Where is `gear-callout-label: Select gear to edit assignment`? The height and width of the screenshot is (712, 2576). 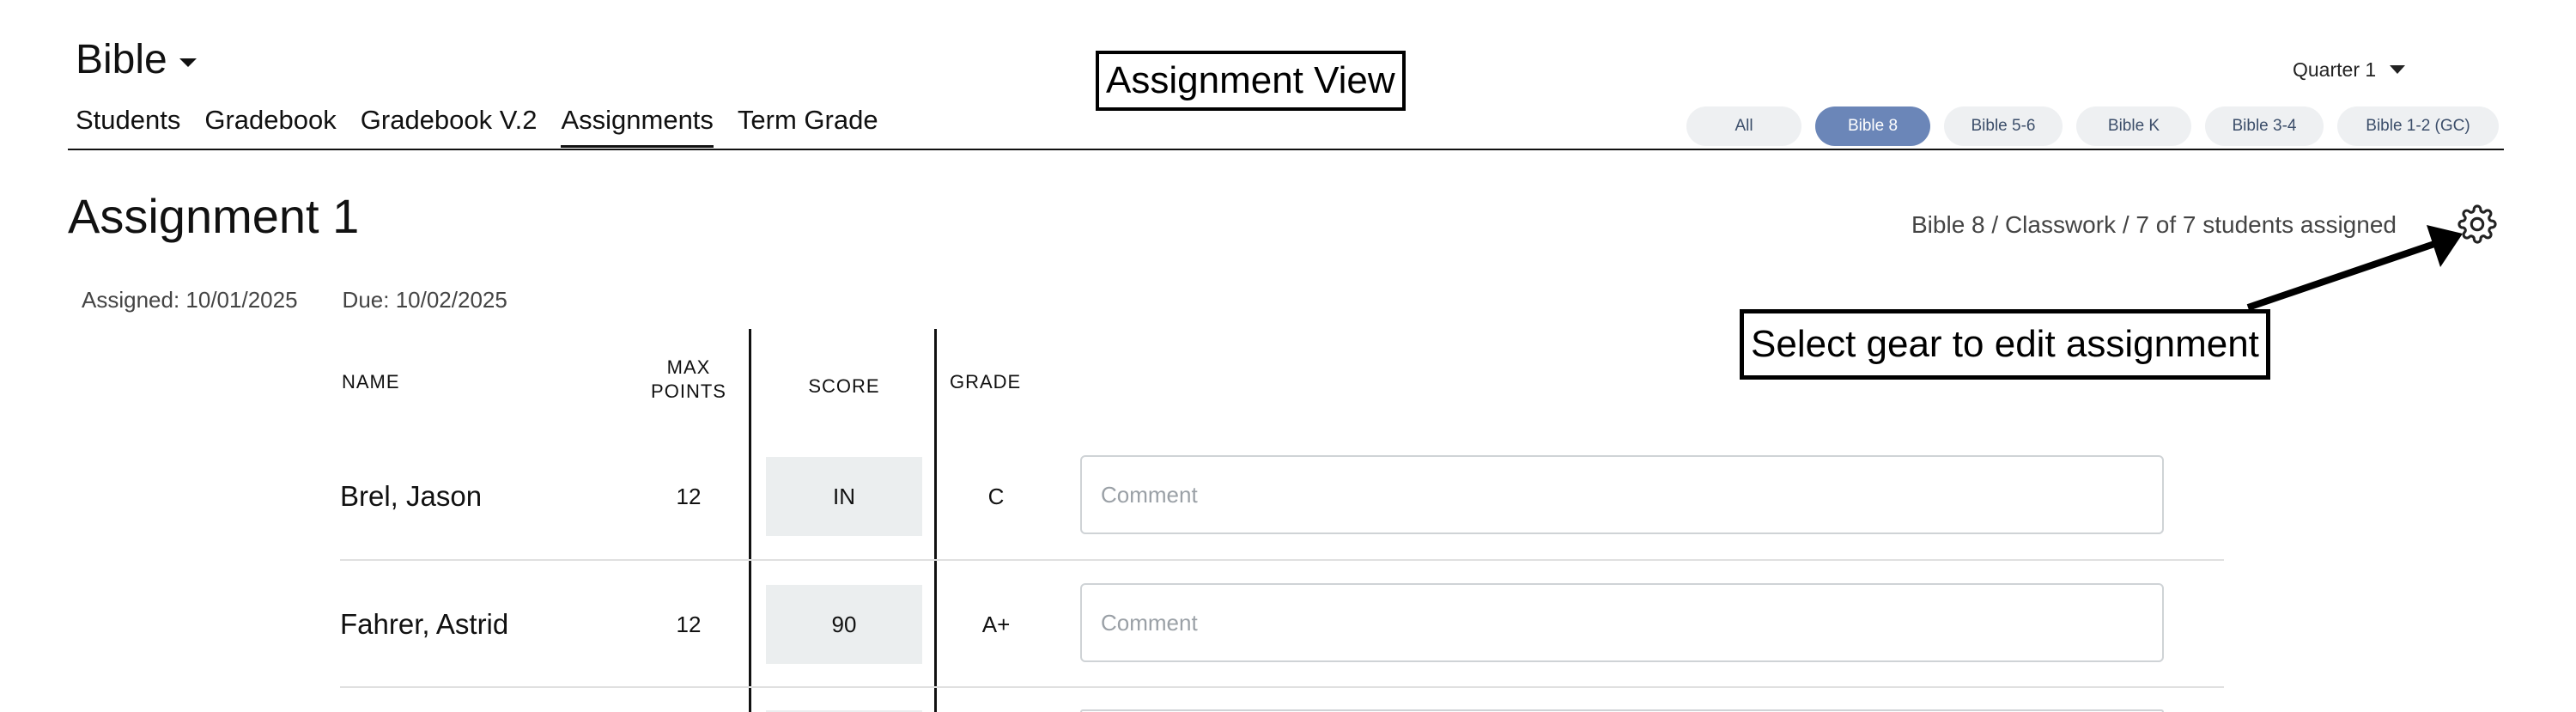 gear-callout-label: Select gear to edit assignment is located at coordinates (2005, 345).